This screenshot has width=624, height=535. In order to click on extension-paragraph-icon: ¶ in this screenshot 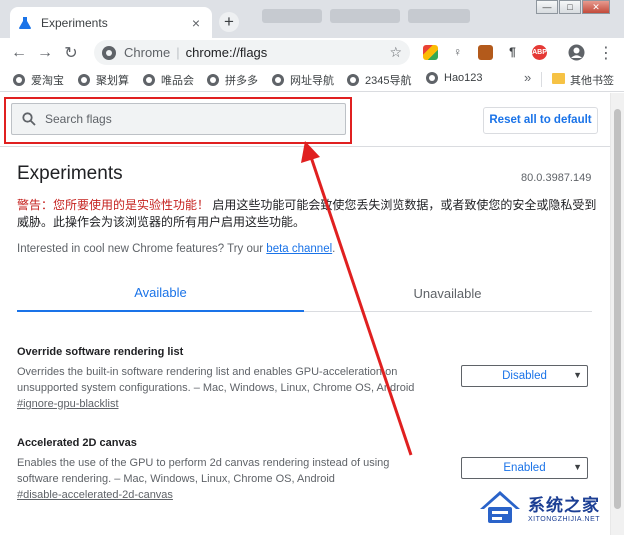, I will do `click(512, 52)`.